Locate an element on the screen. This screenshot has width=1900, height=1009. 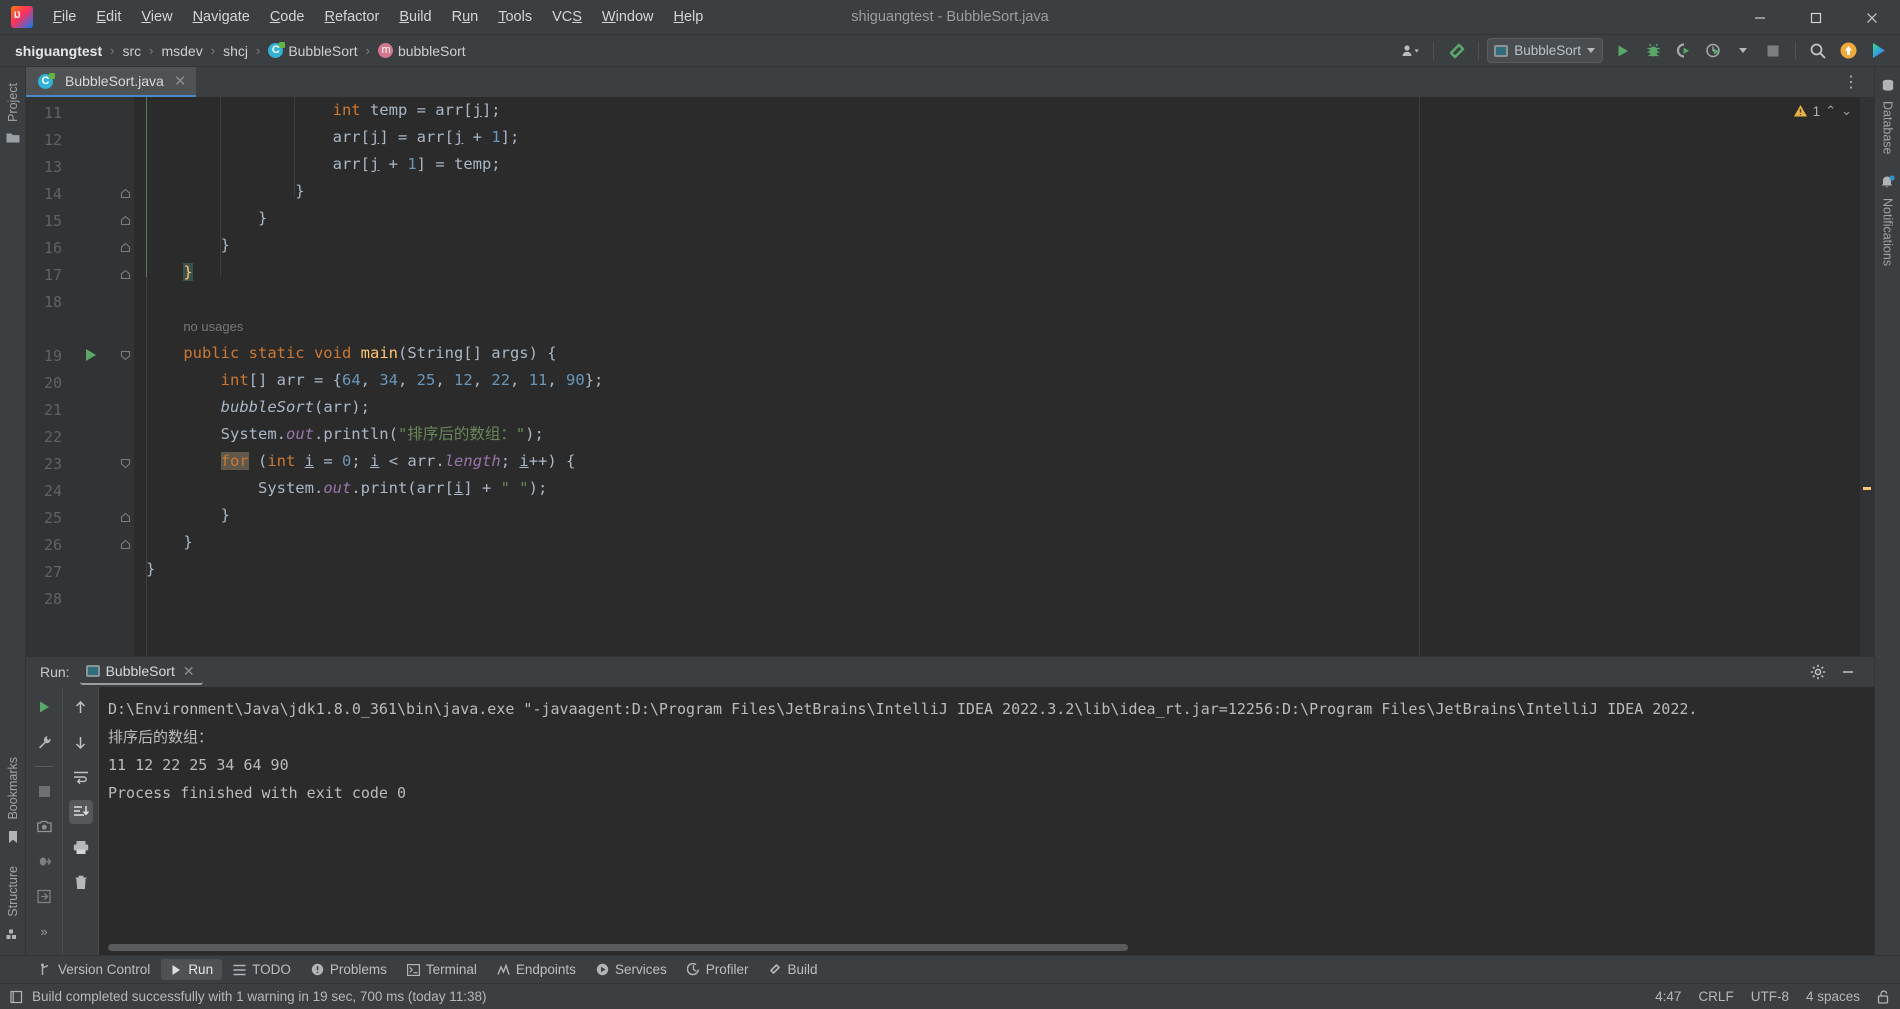
menu-code: Code is located at coordinates (287, 17).